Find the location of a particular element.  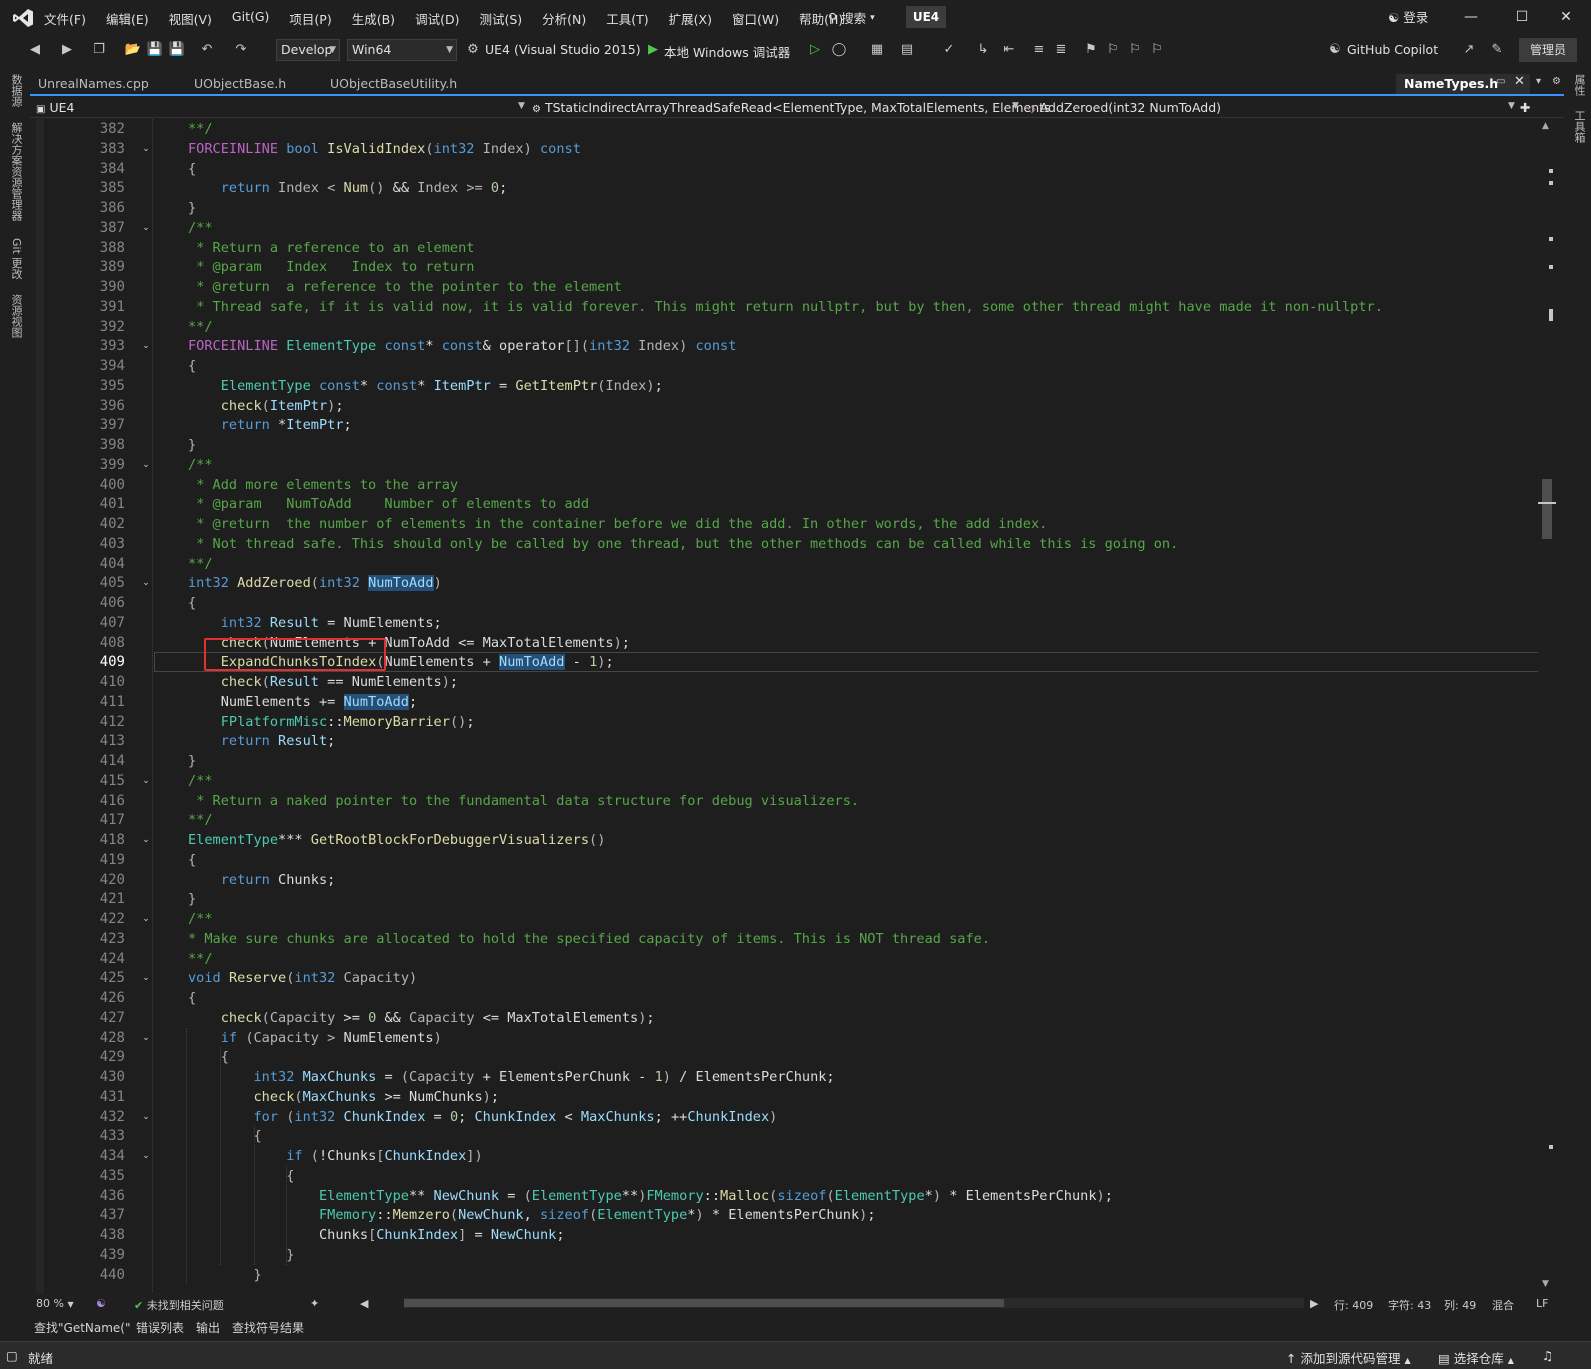

menu-item: Git(G) is located at coordinates (256, 18).